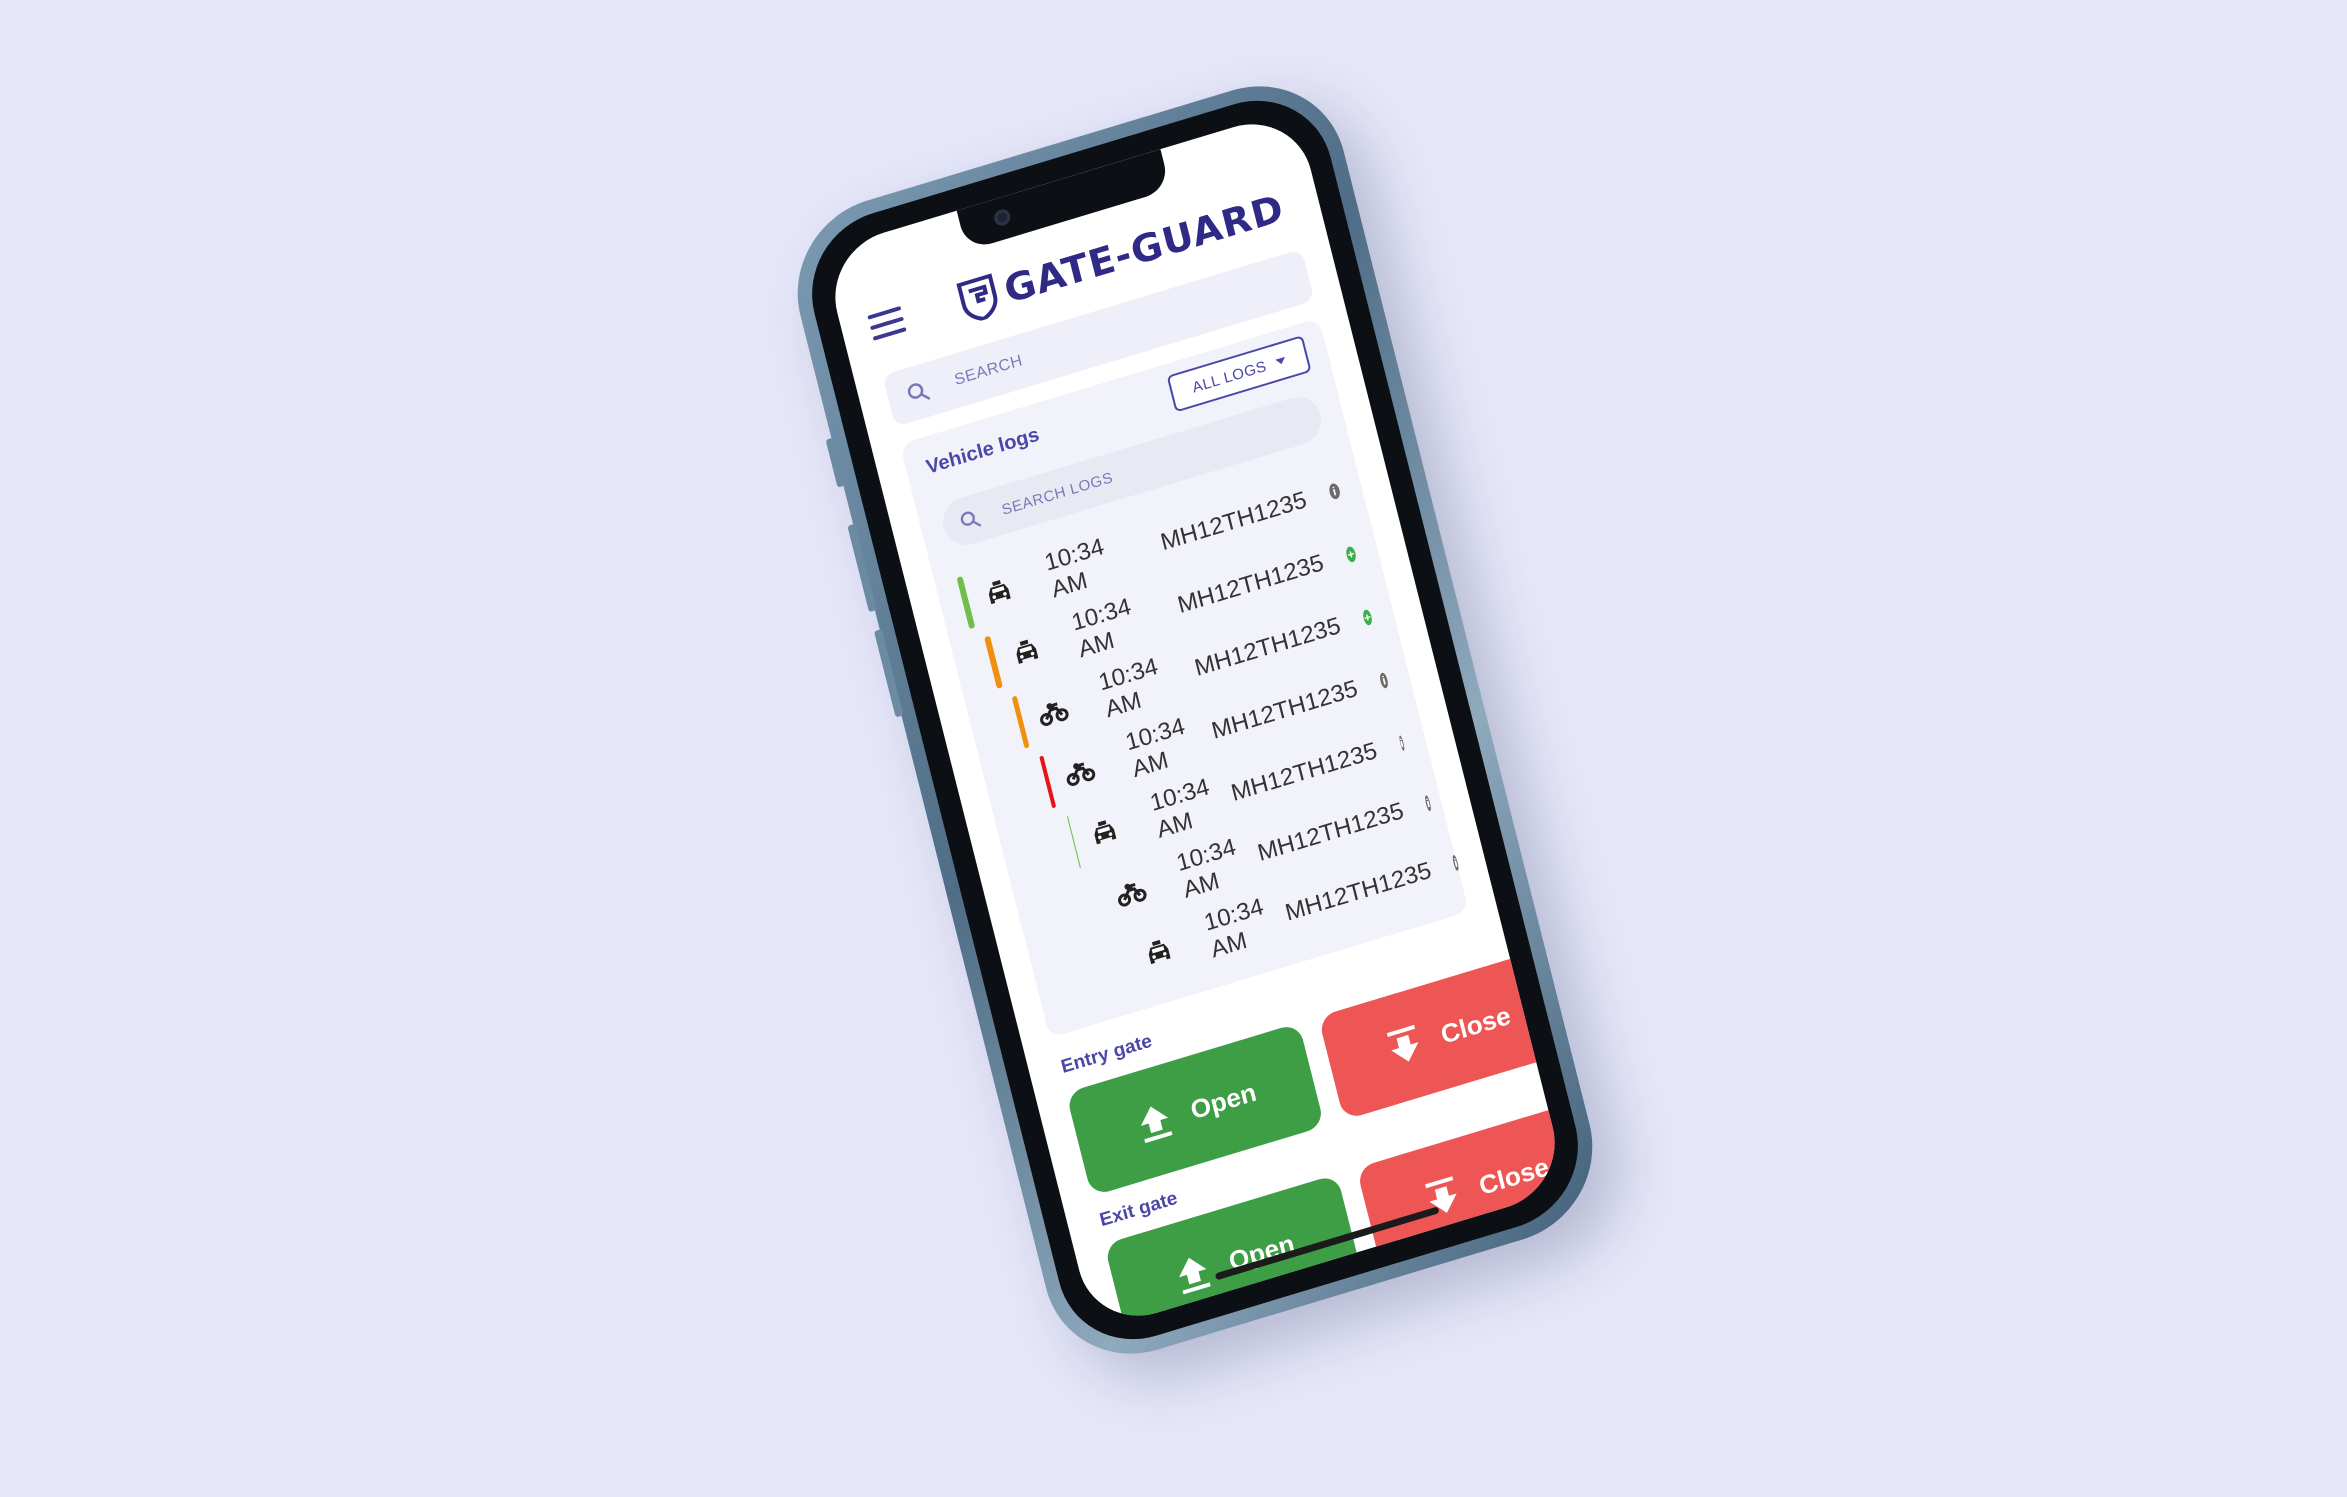 The image size is (2347, 1497). I want to click on search-placeholder: SEARCH, so click(988, 370).